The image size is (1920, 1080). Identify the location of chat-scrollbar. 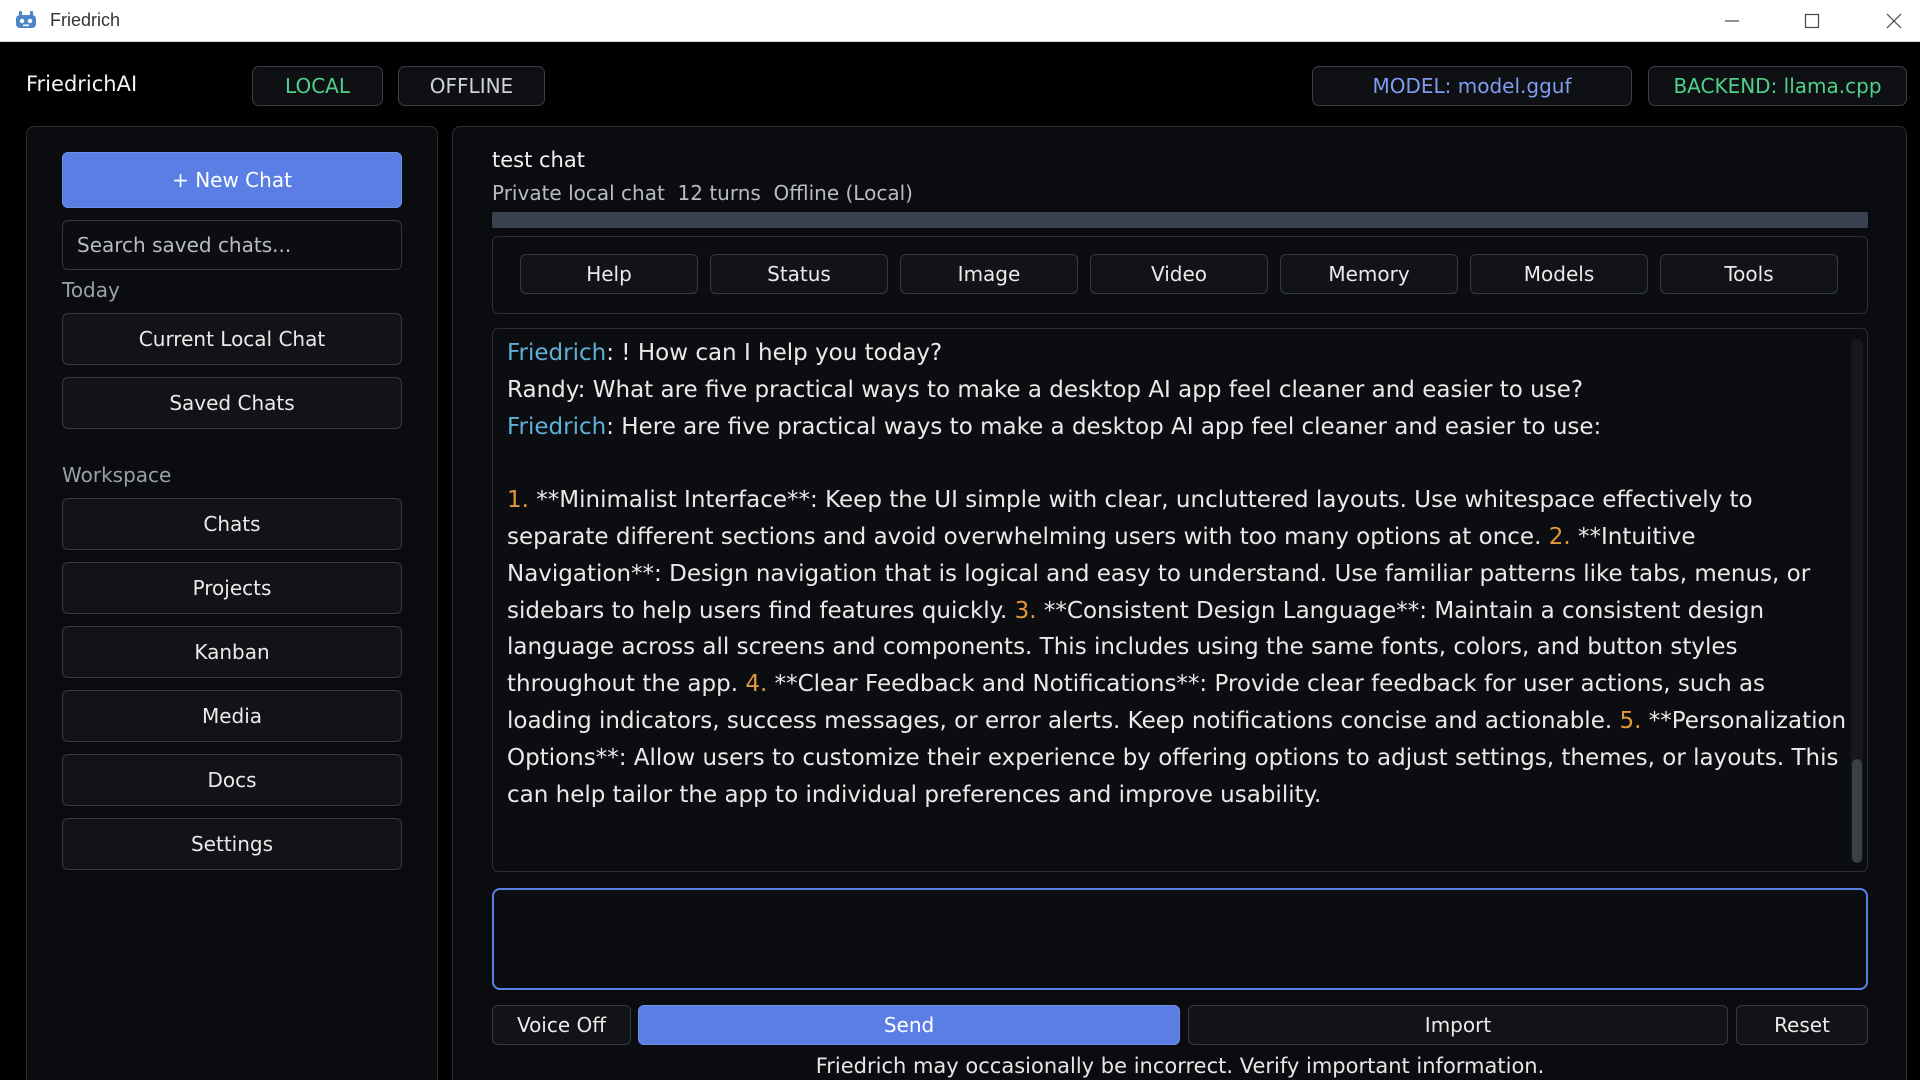
(1857, 601).